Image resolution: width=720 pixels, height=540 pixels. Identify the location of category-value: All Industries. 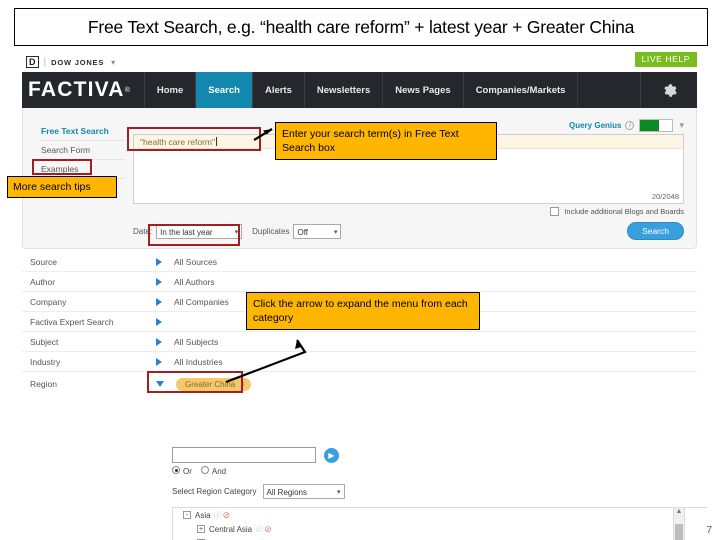
(198, 361).